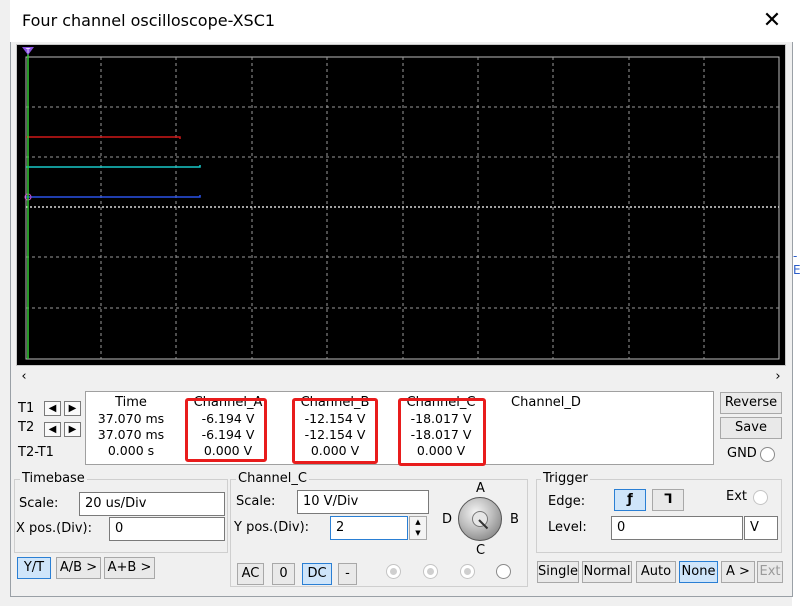 The image size is (803, 606). I want to click on xpos-label: X pos.(Div):, so click(54, 528).